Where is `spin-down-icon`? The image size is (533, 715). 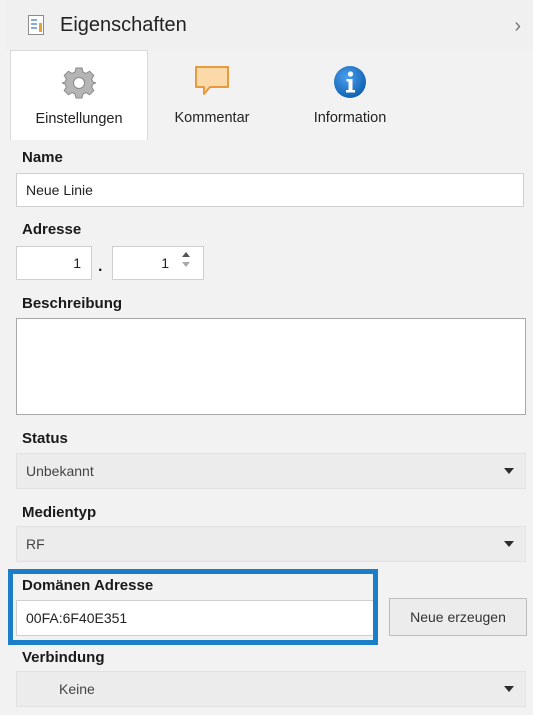 spin-down-icon is located at coordinates (186, 264).